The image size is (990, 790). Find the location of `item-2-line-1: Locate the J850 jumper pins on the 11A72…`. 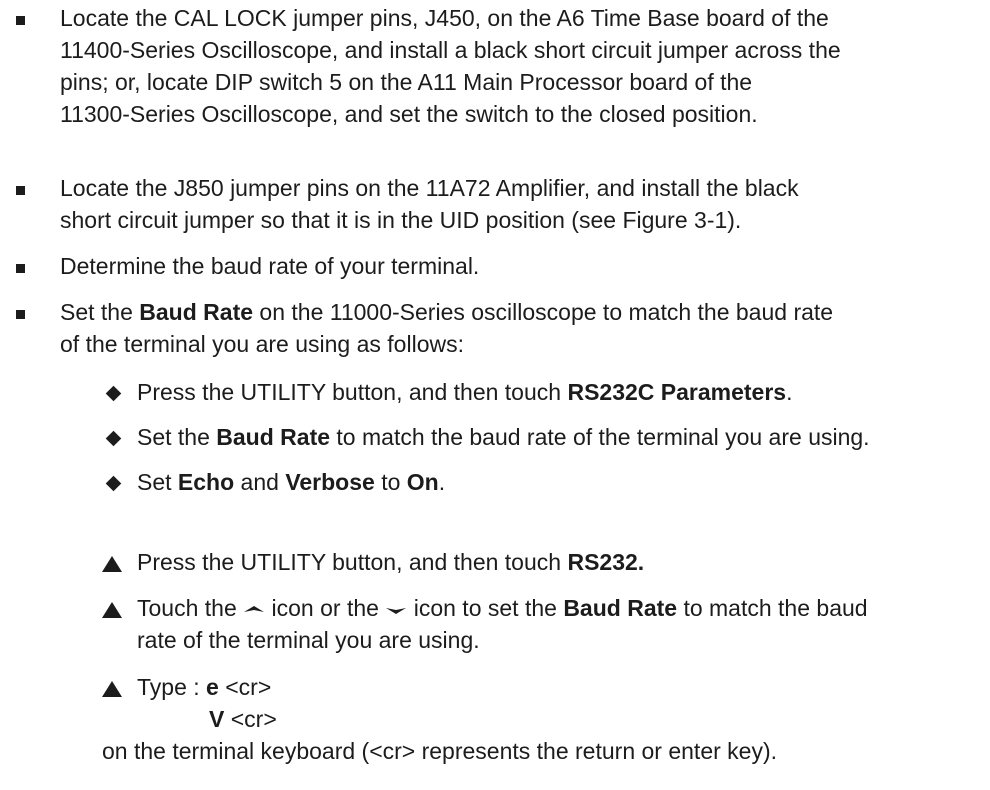

item-2-line-1: Locate the J850 jumper pins on the 11A72… is located at coordinates (429, 188).